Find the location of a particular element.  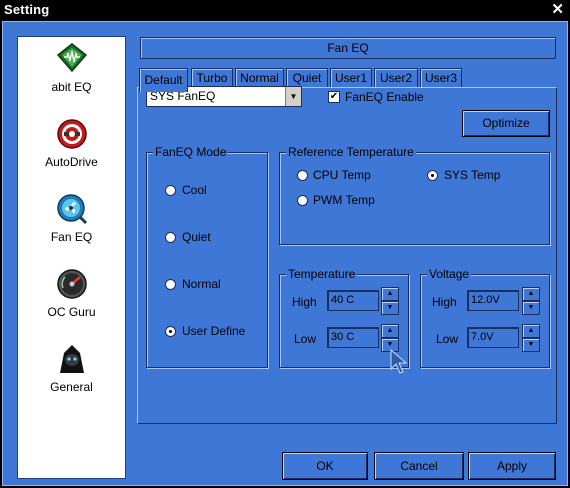

volt-high-stepper: ▲ ▼ is located at coordinates (531, 301).